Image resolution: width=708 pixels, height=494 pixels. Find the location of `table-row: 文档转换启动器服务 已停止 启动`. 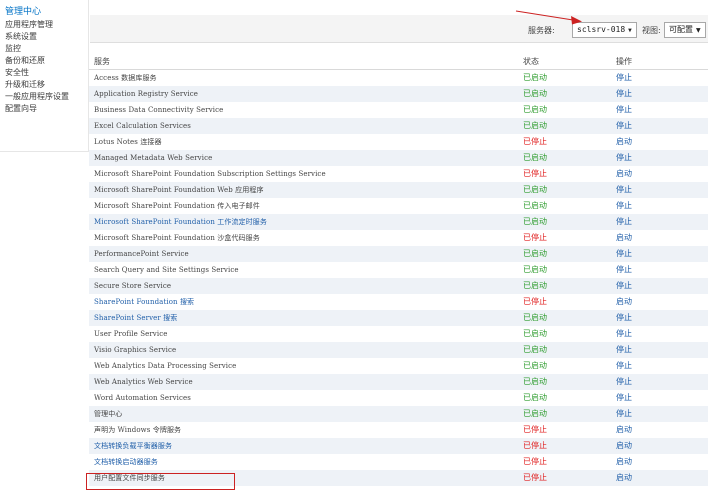

table-row: 文档转换启动器服务 已停止 启动 is located at coordinates (398, 462).